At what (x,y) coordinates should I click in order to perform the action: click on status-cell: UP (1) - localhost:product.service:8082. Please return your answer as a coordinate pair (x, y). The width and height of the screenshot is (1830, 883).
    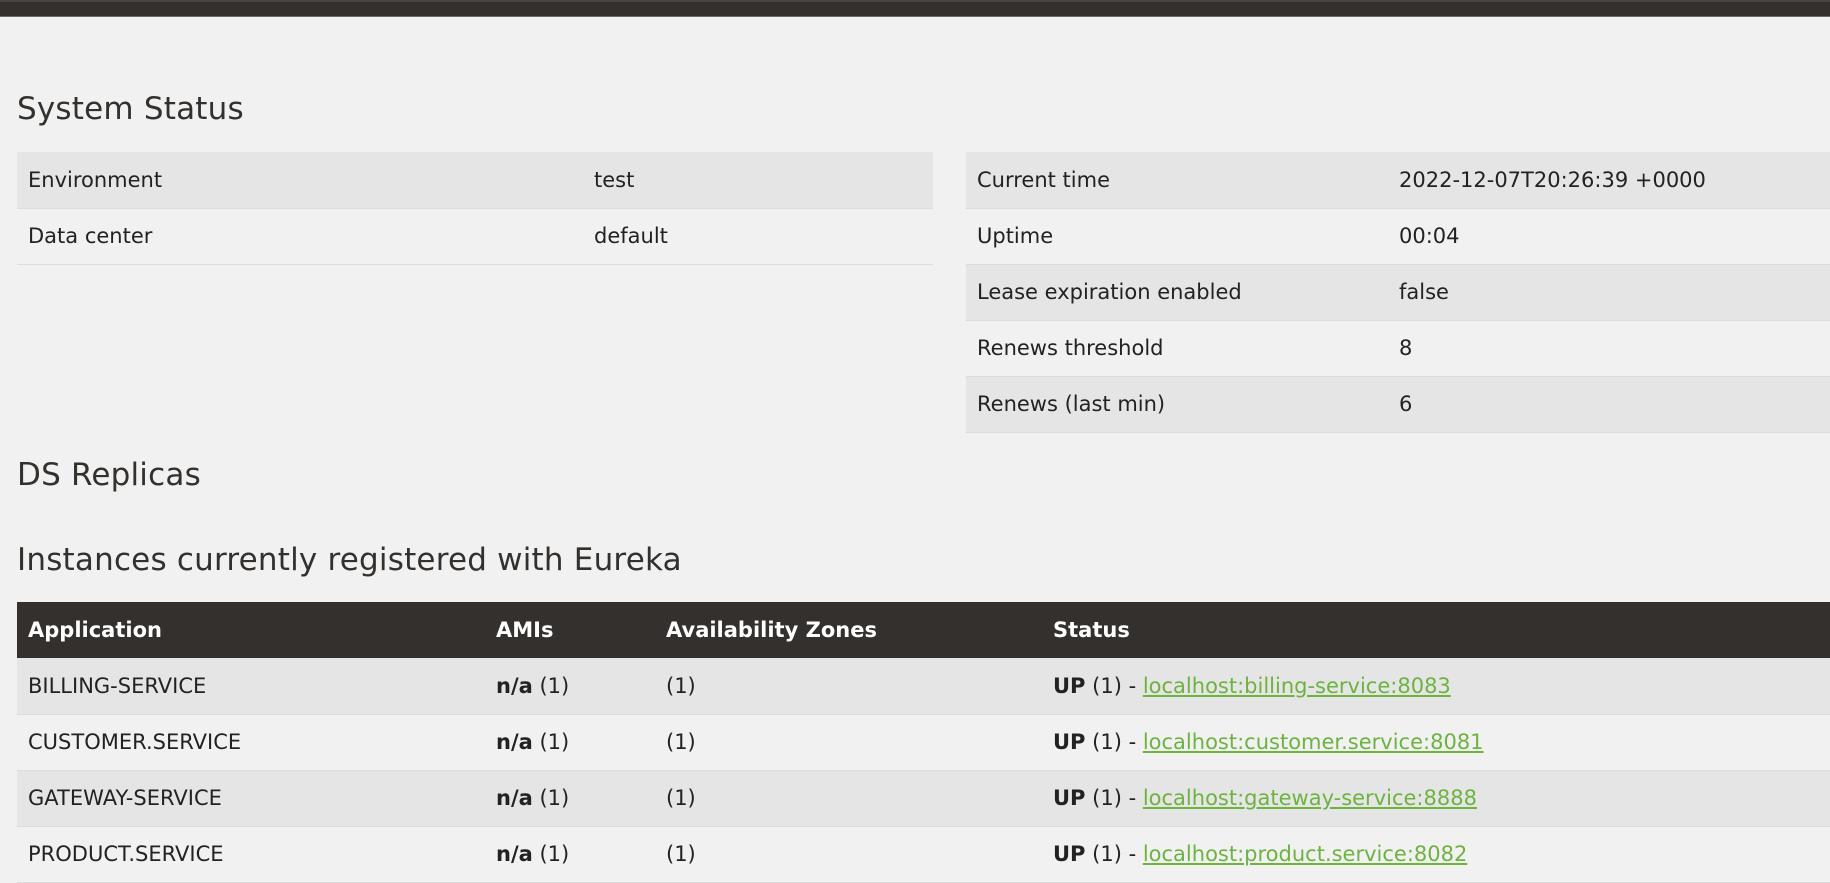
    Looking at the image, I should click on (1436, 854).